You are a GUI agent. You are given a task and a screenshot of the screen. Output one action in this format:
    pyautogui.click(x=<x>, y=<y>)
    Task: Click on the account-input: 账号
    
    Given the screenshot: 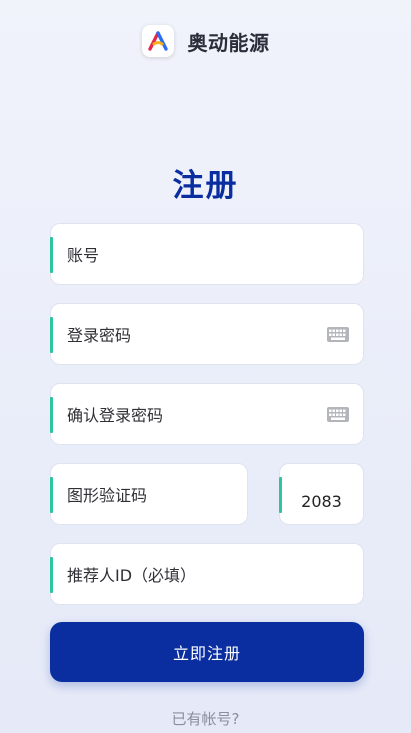 What is the action you would take?
    pyautogui.click(x=207, y=254)
    